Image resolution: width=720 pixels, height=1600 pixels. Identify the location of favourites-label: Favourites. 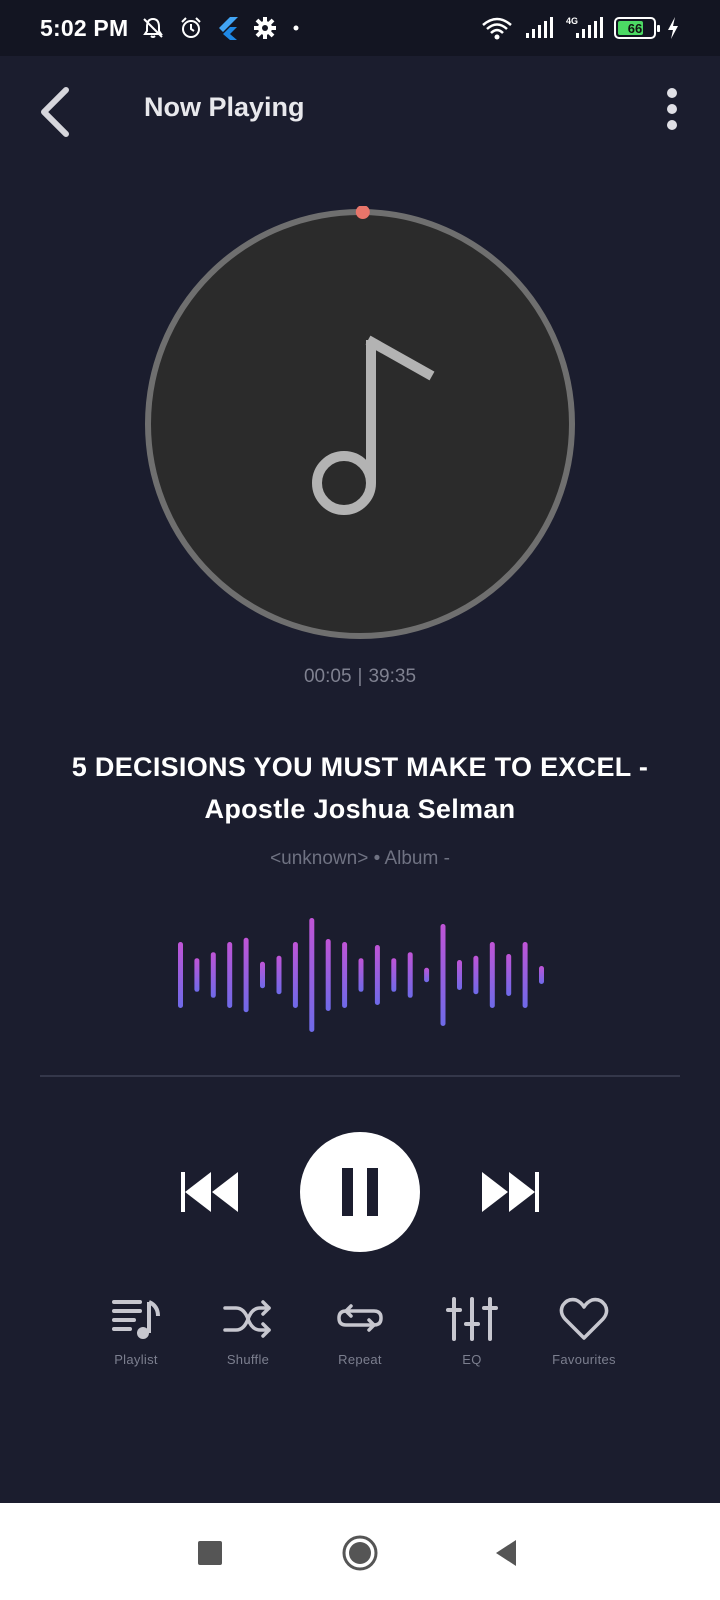
(584, 1359).